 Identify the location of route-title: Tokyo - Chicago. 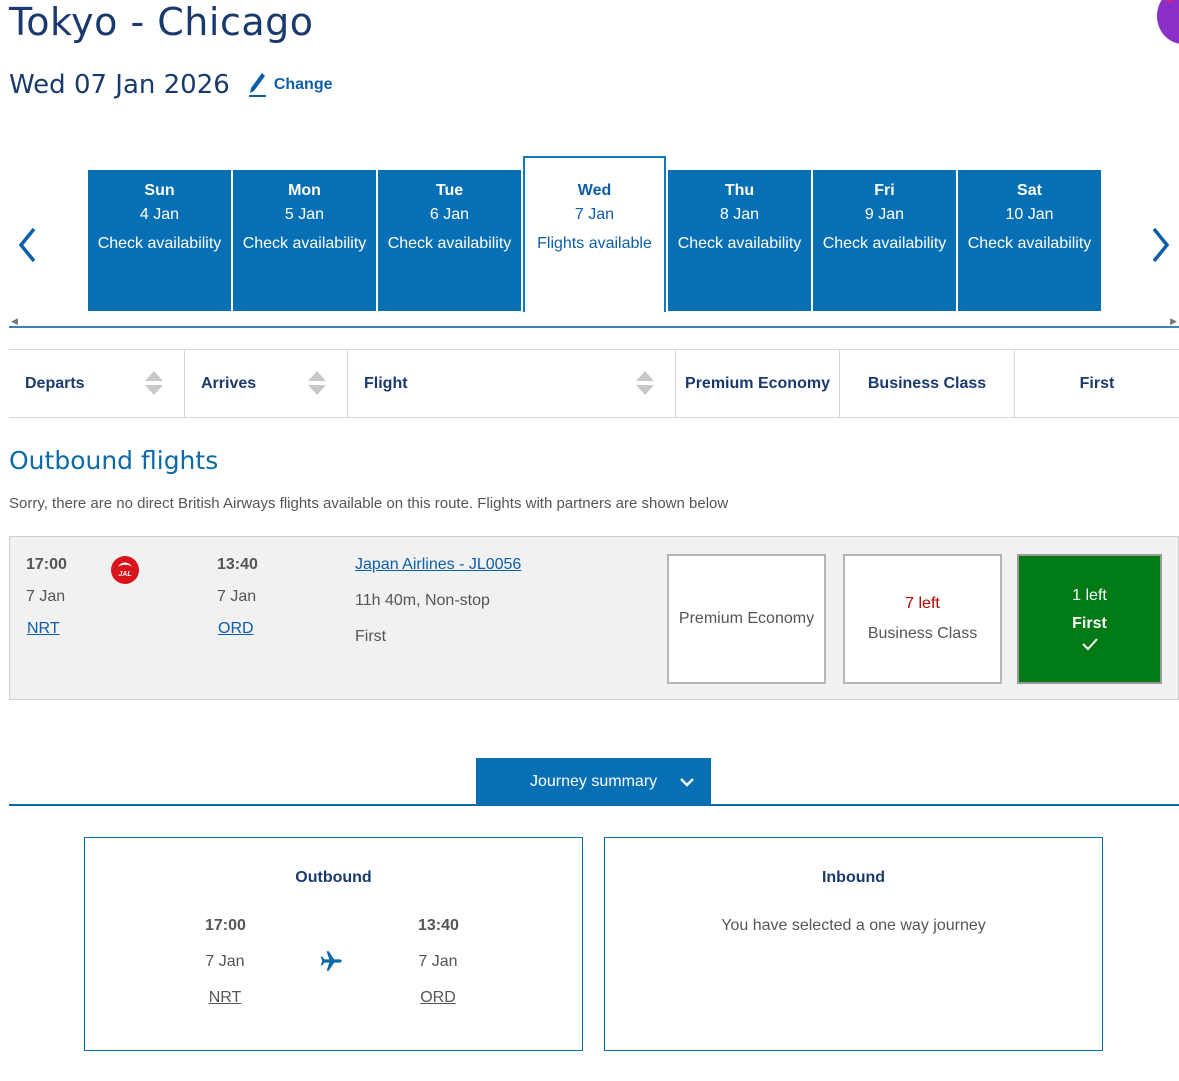
(161, 22).